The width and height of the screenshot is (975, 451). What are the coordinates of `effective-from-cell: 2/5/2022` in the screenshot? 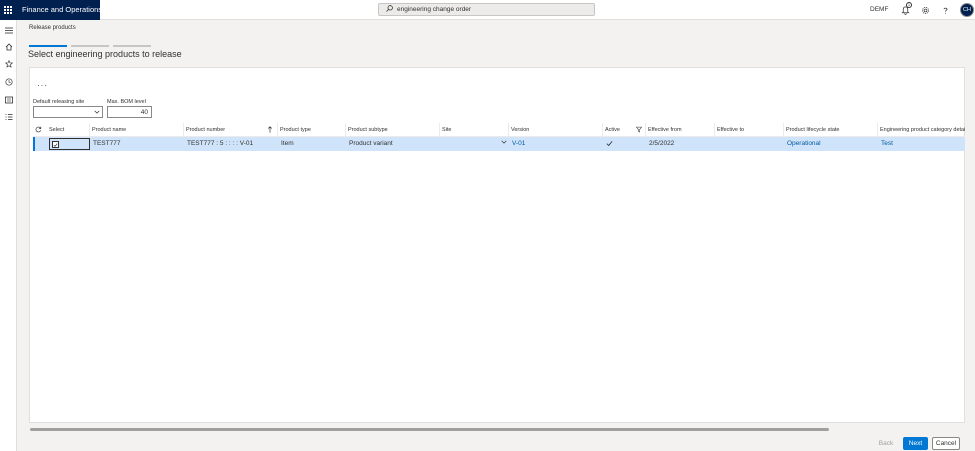 It's located at (681, 144).